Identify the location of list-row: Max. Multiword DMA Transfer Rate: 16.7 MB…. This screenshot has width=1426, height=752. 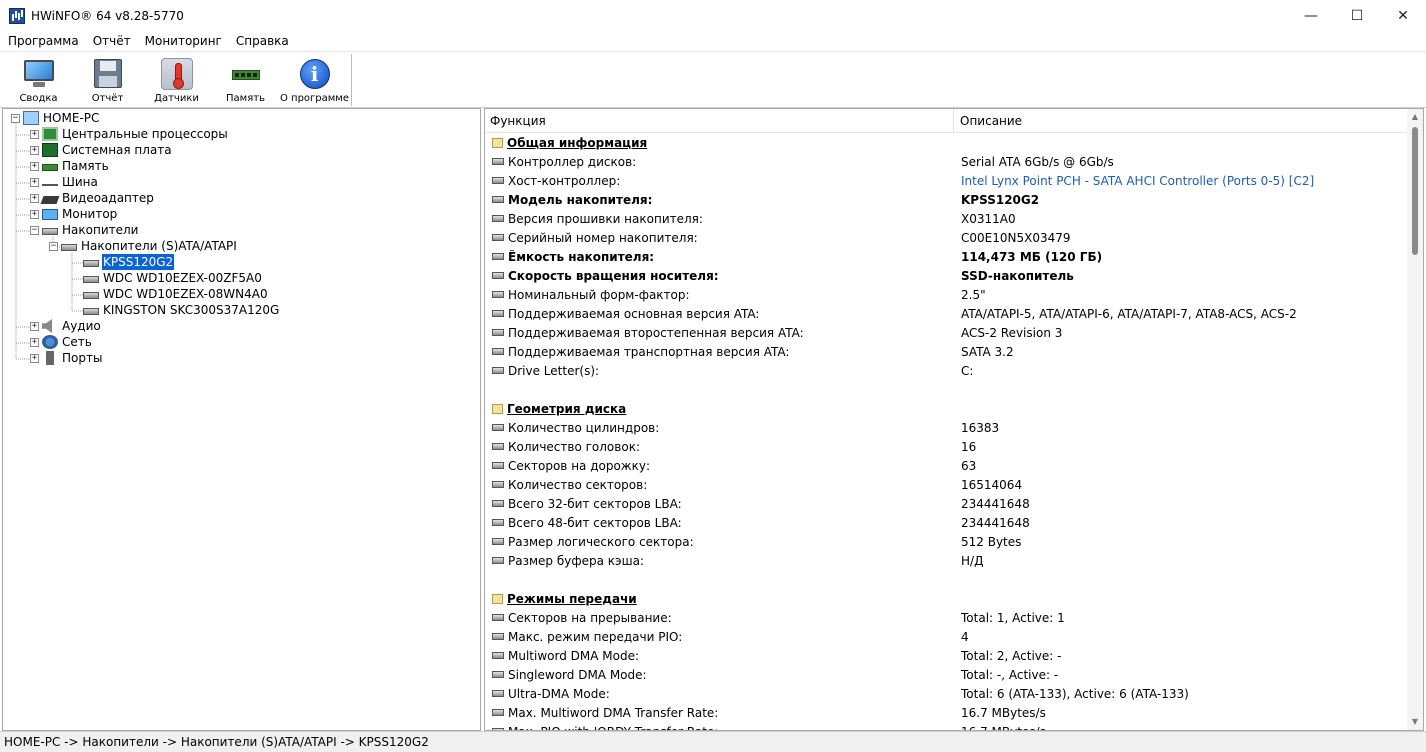
(946, 712).